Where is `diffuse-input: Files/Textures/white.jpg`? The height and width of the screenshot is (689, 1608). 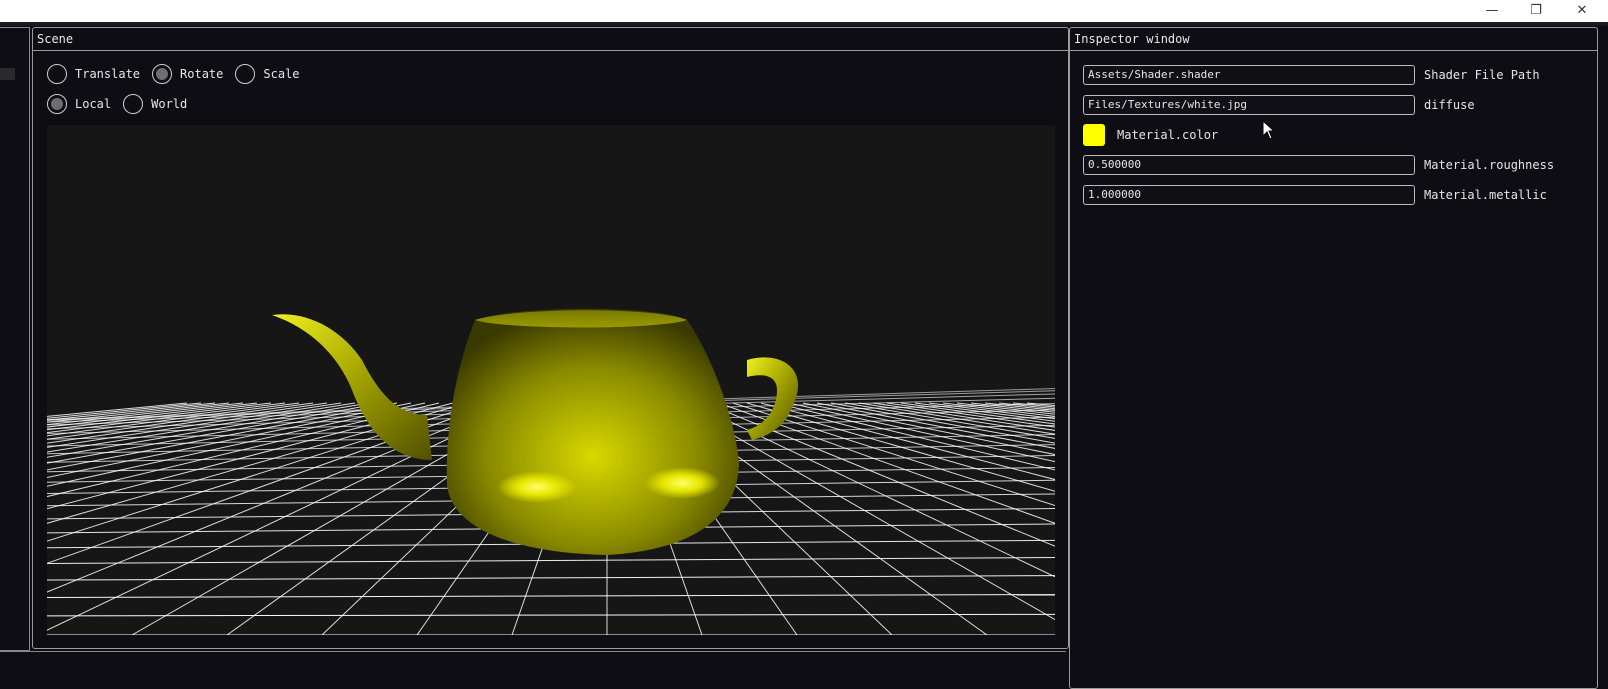
diffuse-input: Files/Textures/white.jpg is located at coordinates (1249, 105).